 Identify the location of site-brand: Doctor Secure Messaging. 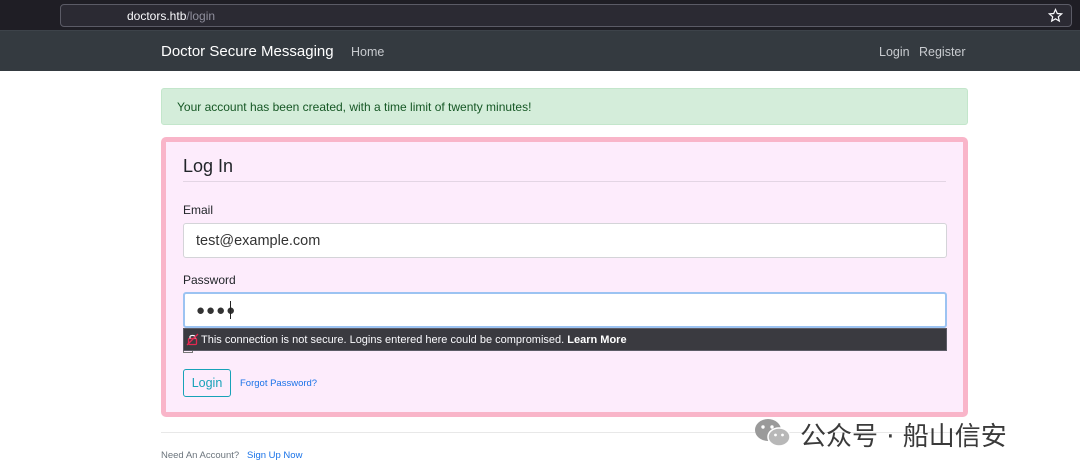
(247, 51).